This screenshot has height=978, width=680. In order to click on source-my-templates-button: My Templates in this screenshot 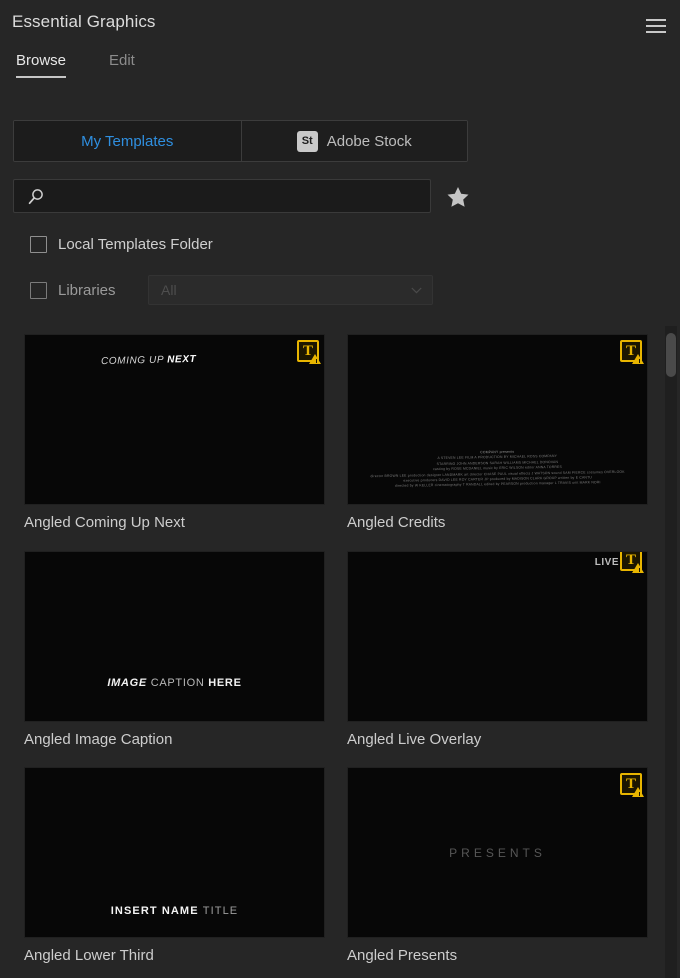, I will do `click(127, 141)`.